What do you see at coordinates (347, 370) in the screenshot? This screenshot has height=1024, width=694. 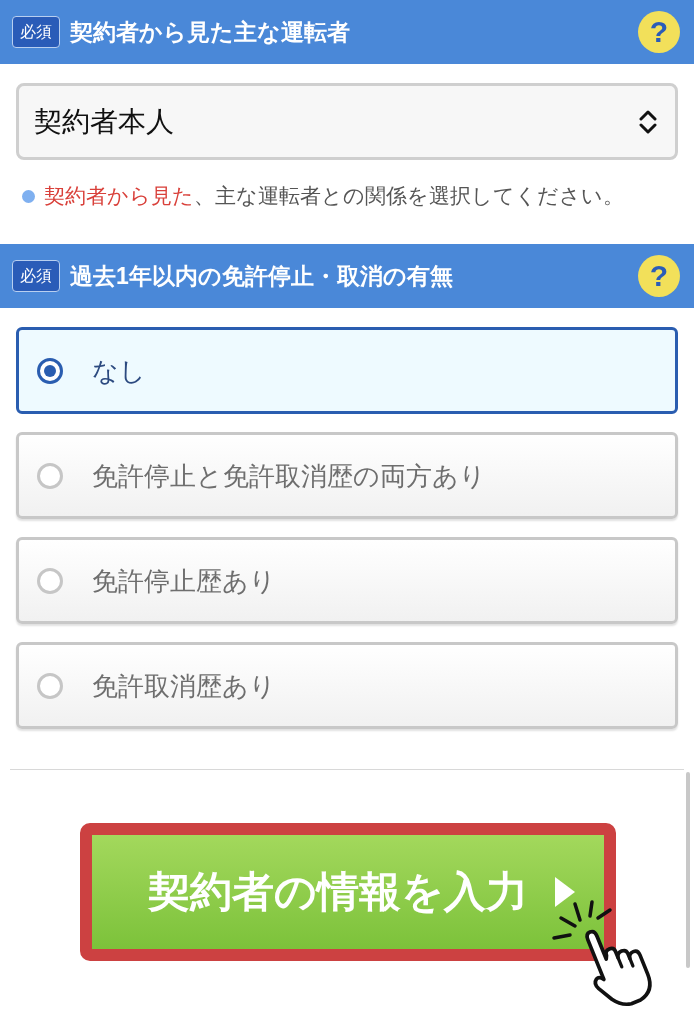 I see `radio-option: なし` at bounding box center [347, 370].